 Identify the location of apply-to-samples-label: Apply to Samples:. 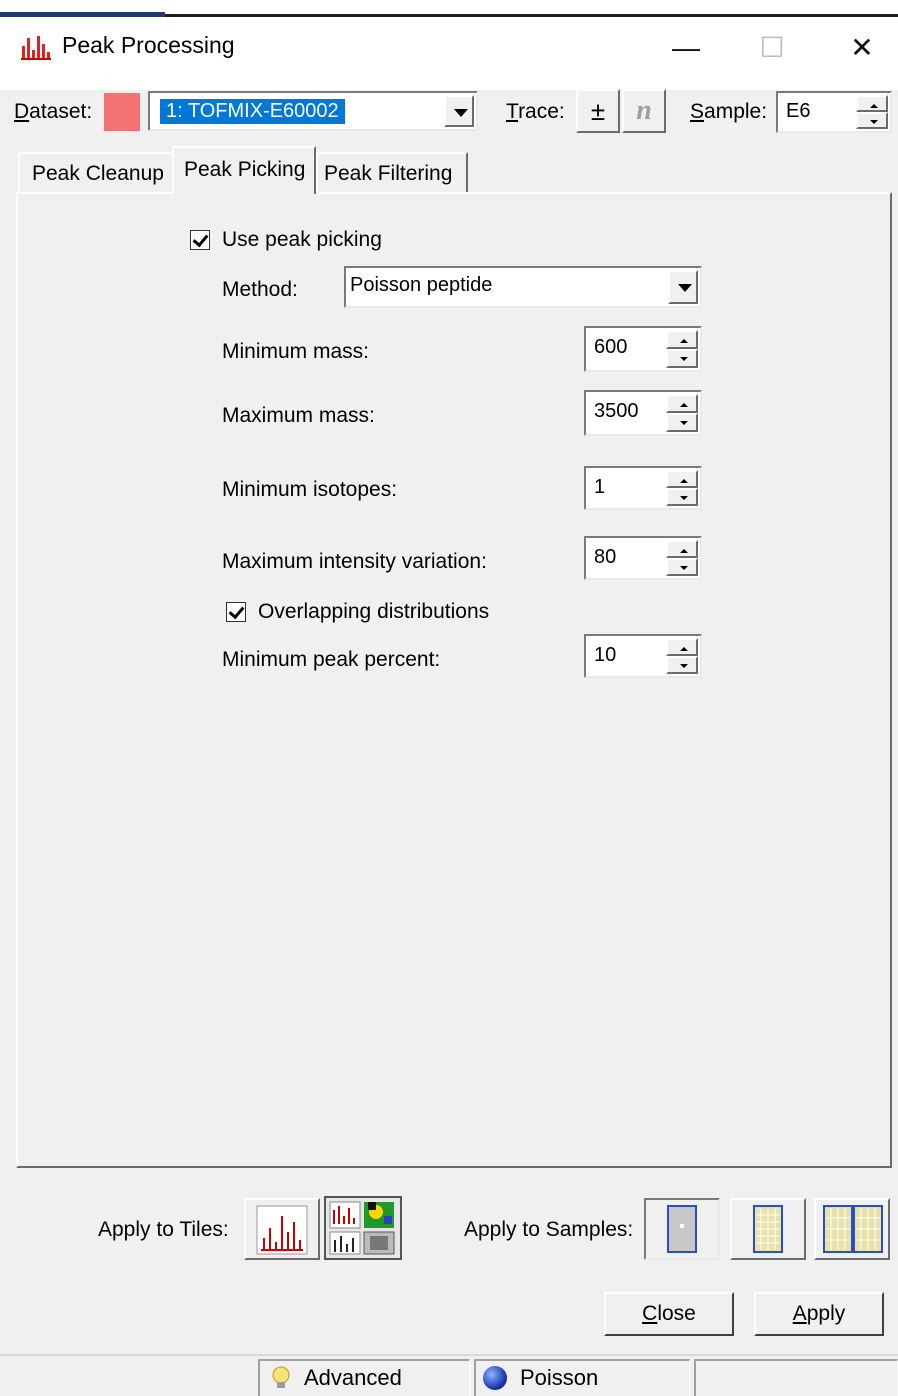
(549, 1229).